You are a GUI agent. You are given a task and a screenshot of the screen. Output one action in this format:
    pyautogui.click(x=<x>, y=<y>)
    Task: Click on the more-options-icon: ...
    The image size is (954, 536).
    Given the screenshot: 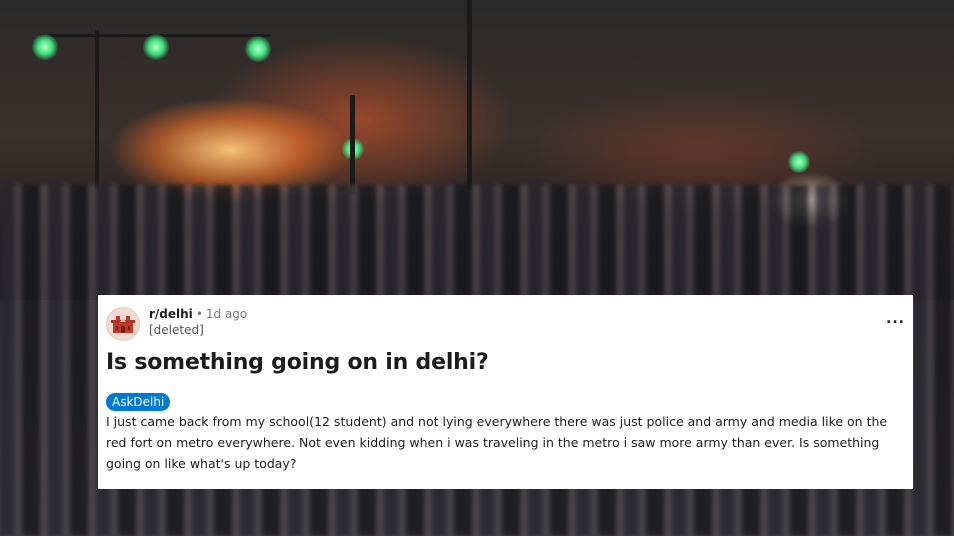 What is the action you would take?
    pyautogui.click(x=895, y=319)
    